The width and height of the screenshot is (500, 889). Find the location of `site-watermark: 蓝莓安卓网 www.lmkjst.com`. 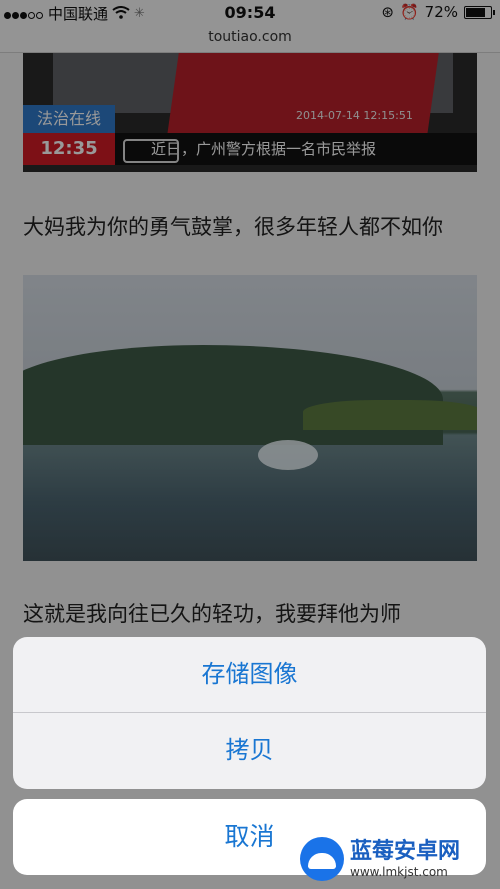

site-watermark: 蓝莓安卓网 www.lmkjst.com is located at coordinates (398, 859).